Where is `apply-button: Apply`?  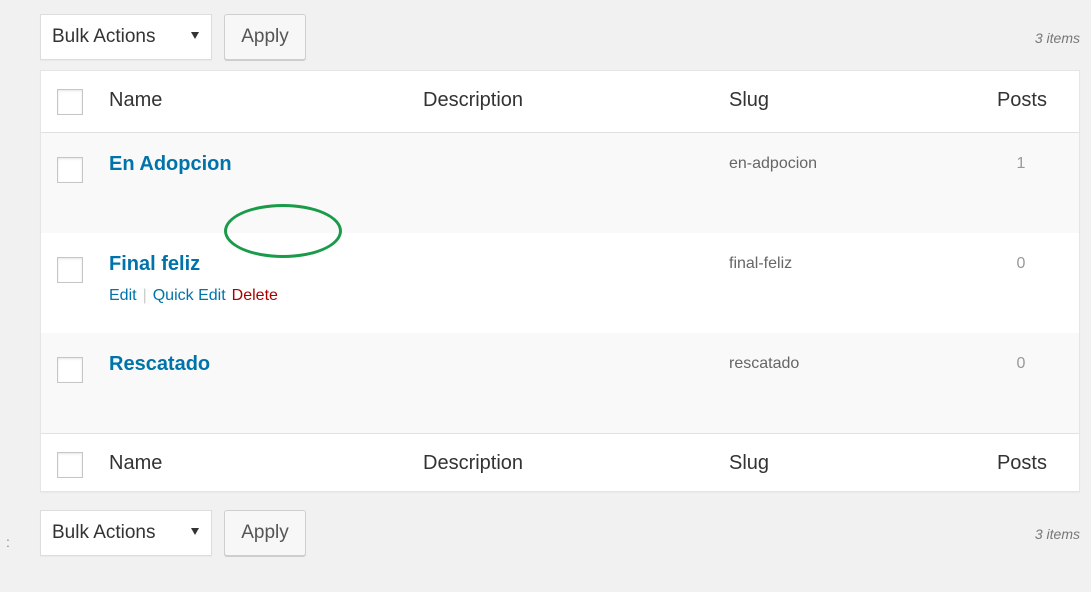 apply-button: Apply is located at coordinates (265, 37).